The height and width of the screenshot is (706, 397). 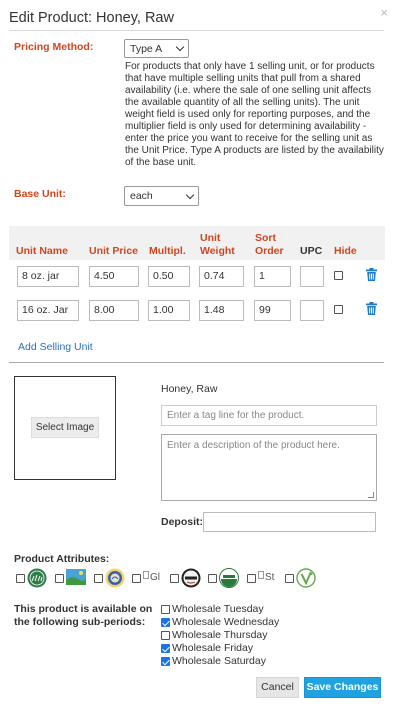 What do you see at coordinates (48, 310) in the screenshot?
I see `unit-name-input: 16 oz. Jar` at bounding box center [48, 310].